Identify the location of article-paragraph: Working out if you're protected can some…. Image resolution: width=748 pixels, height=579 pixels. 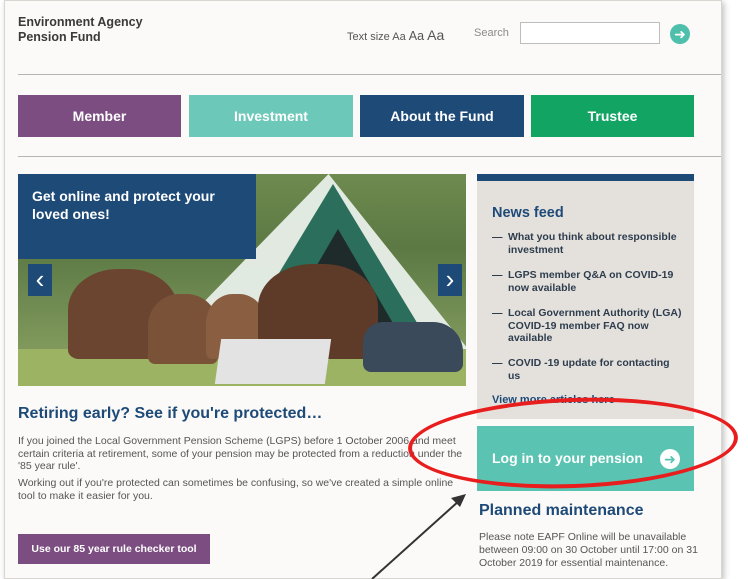
(236, 489).